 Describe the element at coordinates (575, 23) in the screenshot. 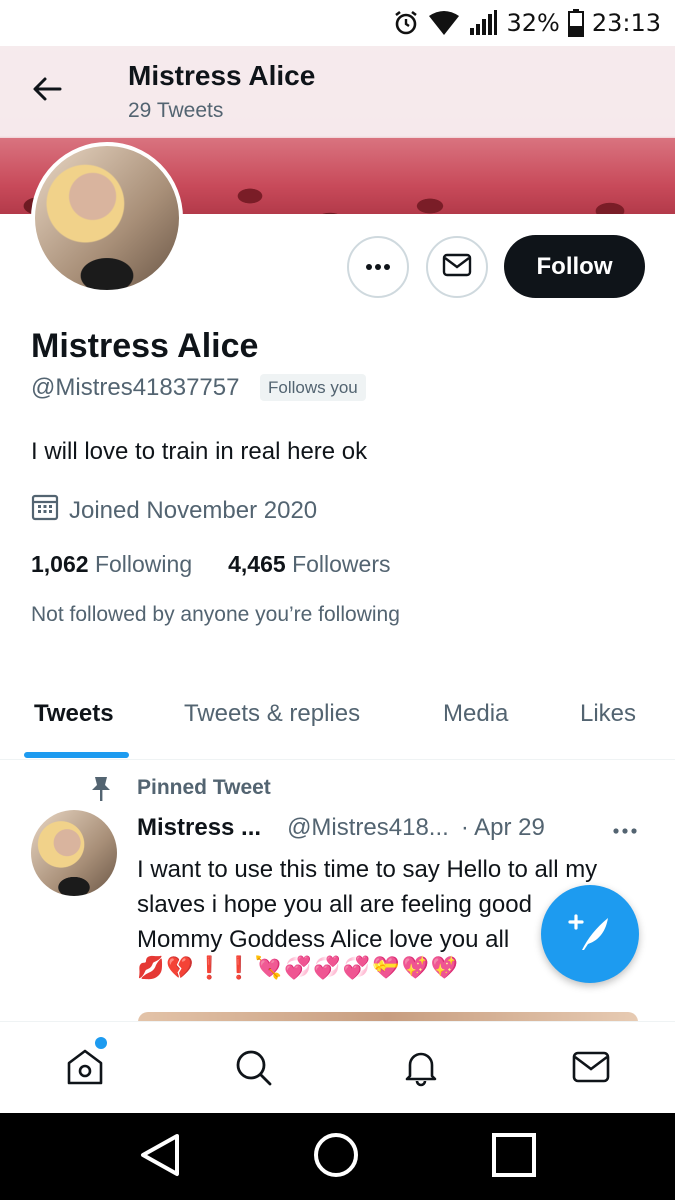

I see `battery-icon` at that location.